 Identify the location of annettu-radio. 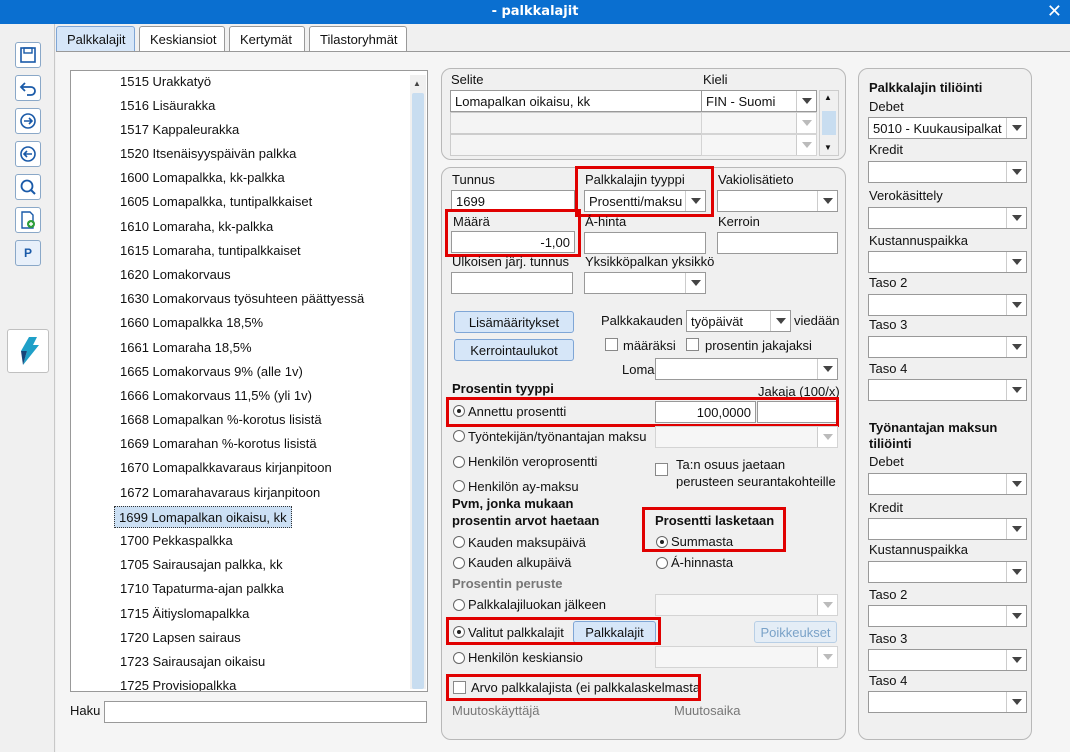
(459, 411).